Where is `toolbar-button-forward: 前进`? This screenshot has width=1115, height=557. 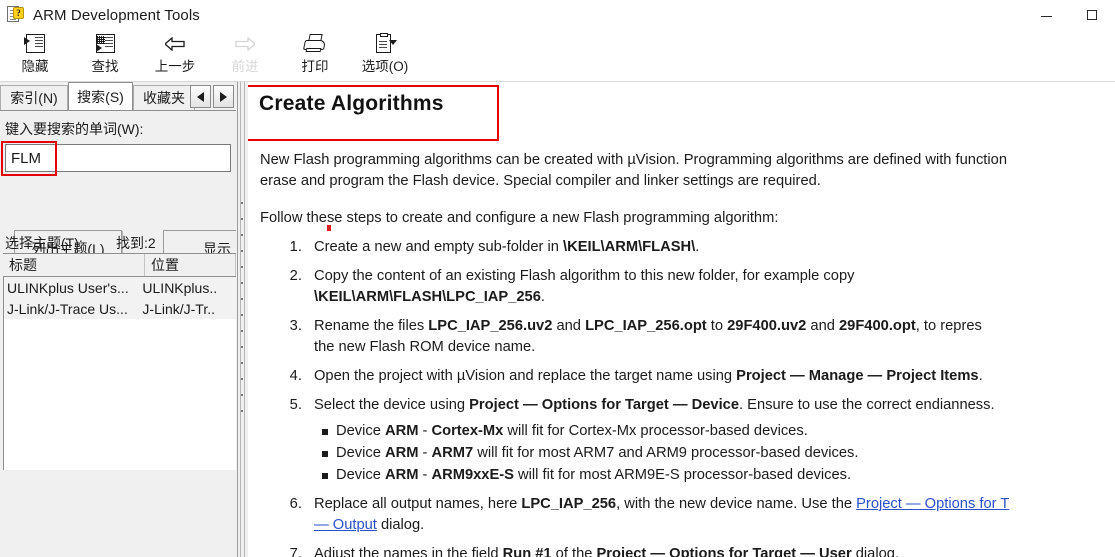 toolbar-button-forward: 前进 is located at coordinates (245, 56).